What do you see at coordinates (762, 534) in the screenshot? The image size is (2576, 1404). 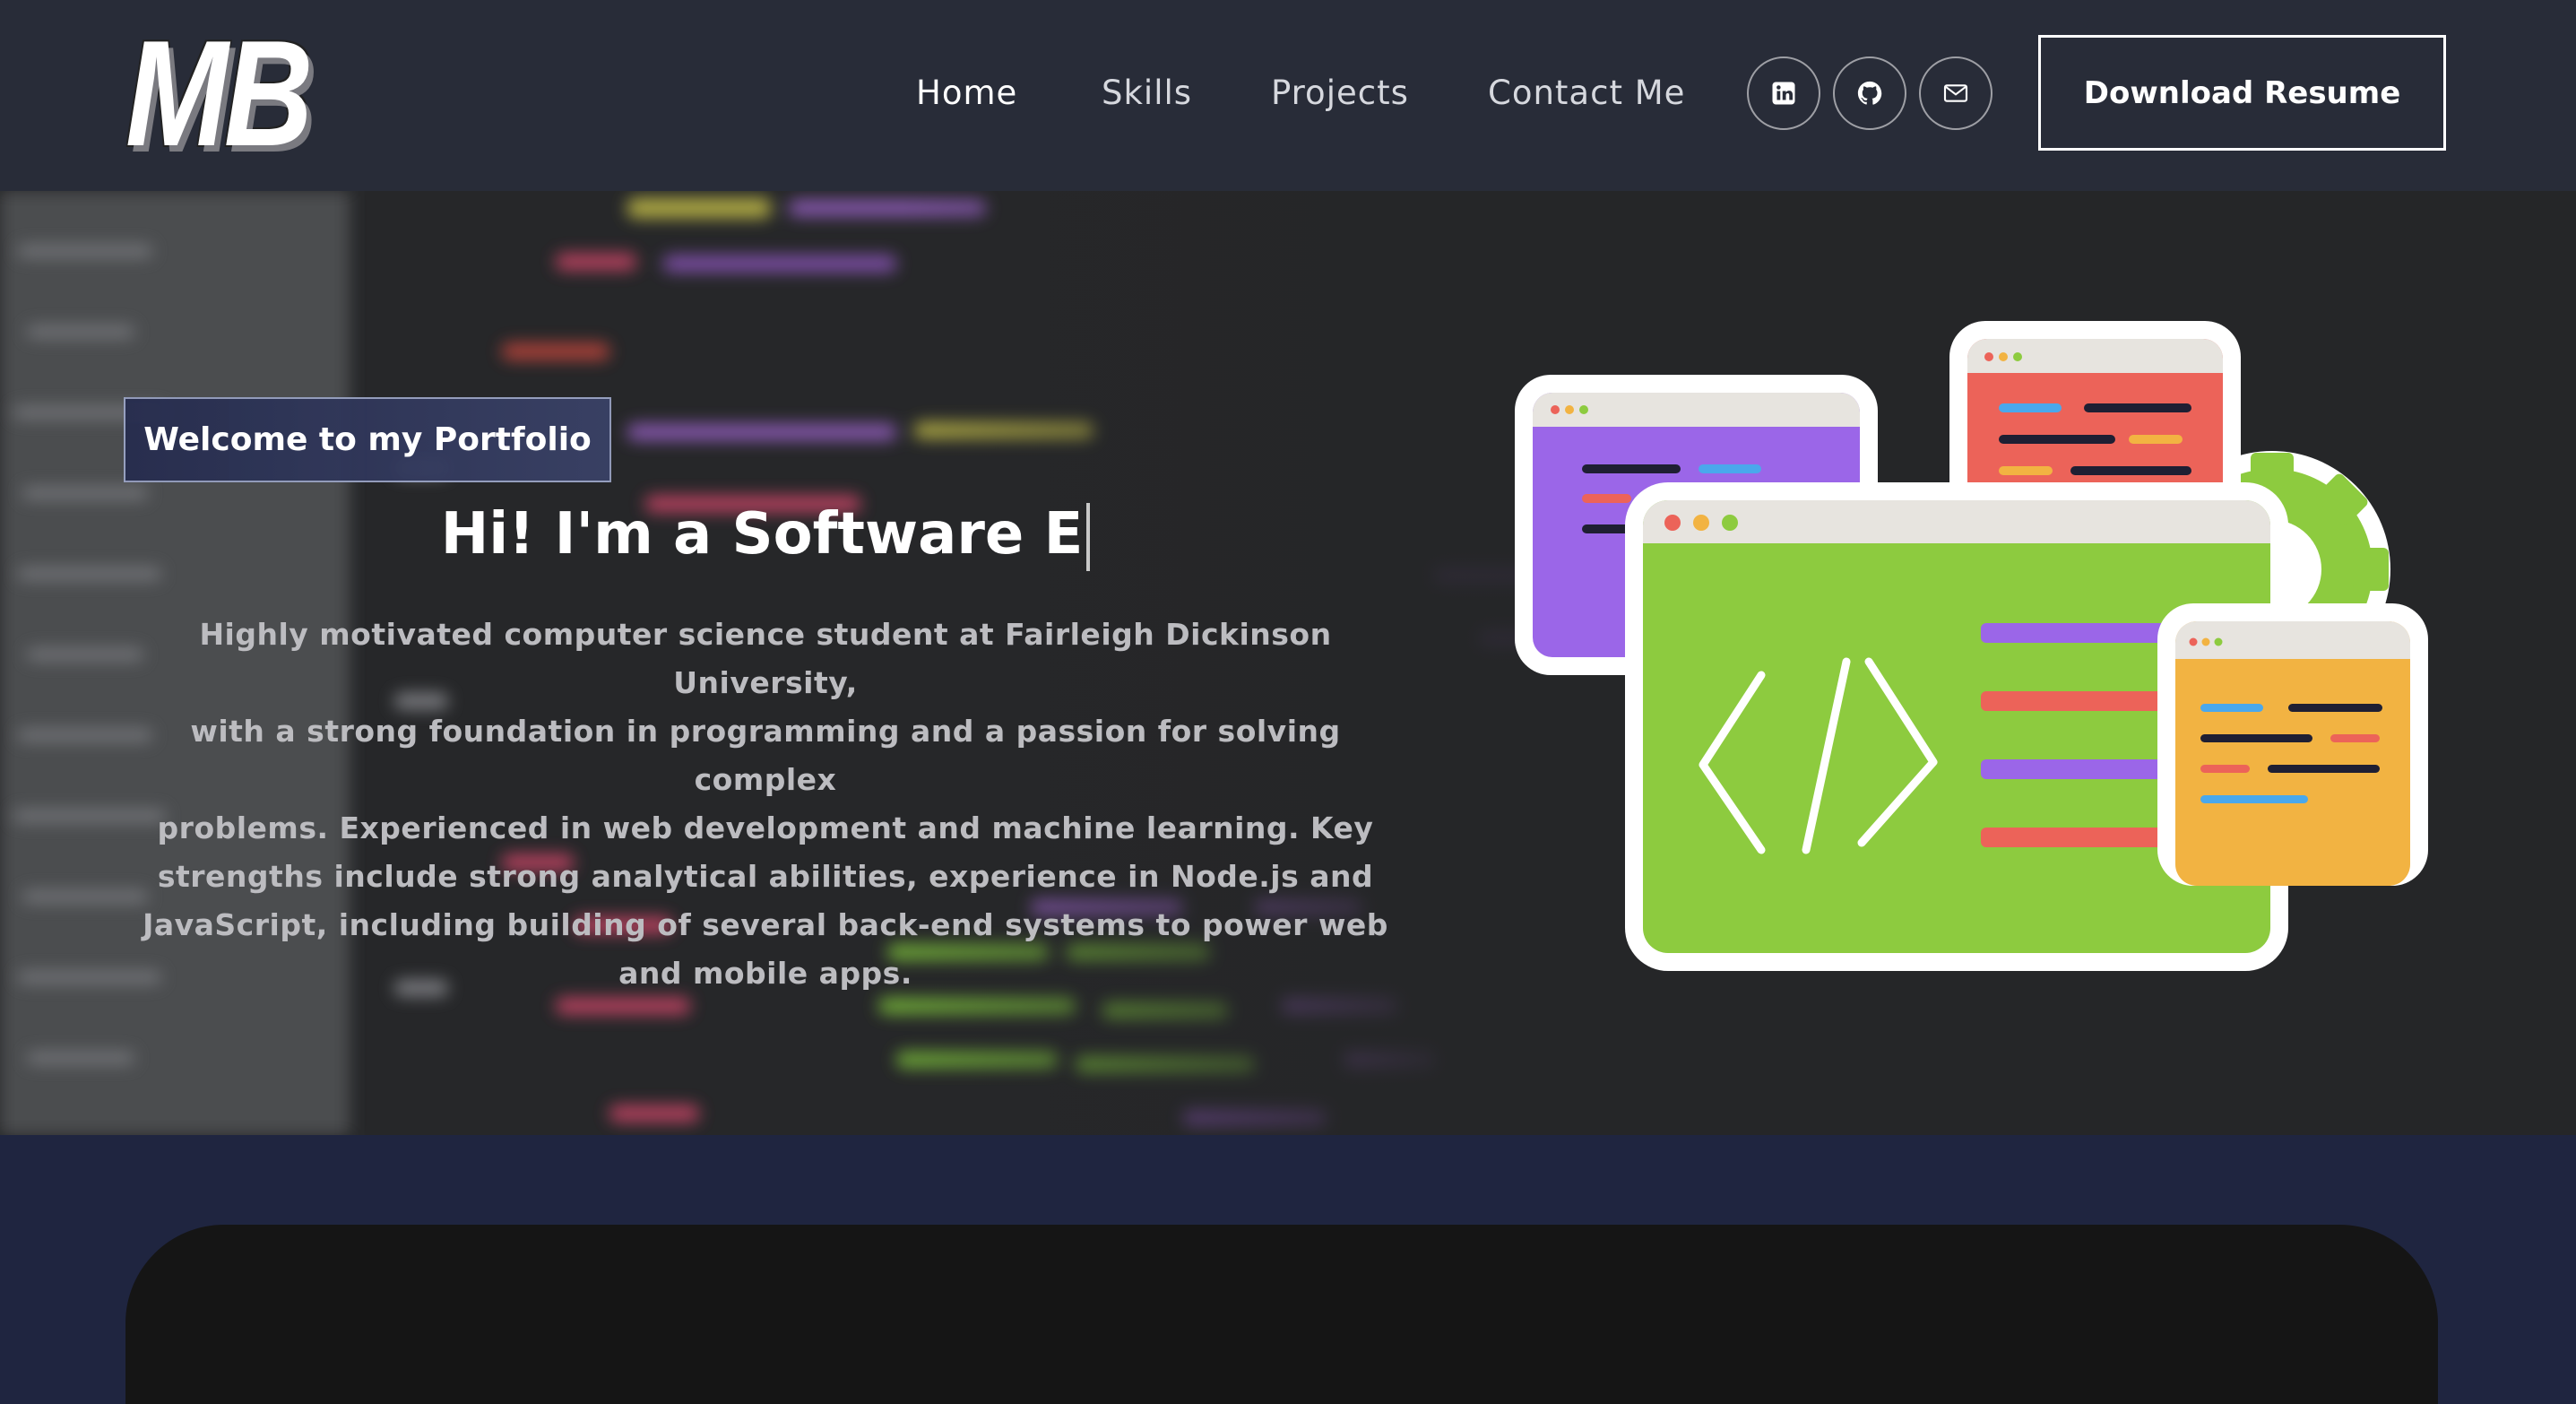 I see `headline-text: Hi! I'm a Software E` at bounding box center [762, 534].